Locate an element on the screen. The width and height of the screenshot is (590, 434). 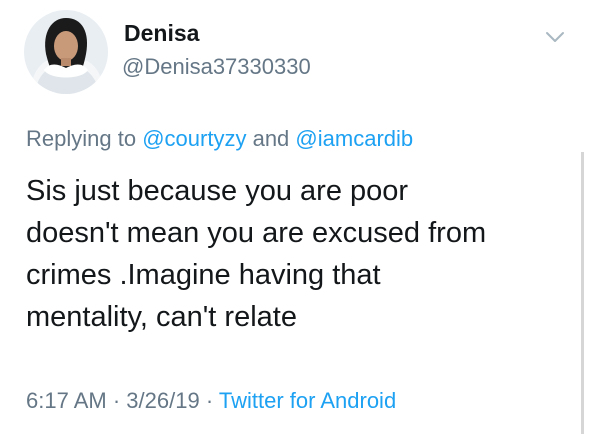
mention-link: @courtyzy is located at coordinates (194, 138).